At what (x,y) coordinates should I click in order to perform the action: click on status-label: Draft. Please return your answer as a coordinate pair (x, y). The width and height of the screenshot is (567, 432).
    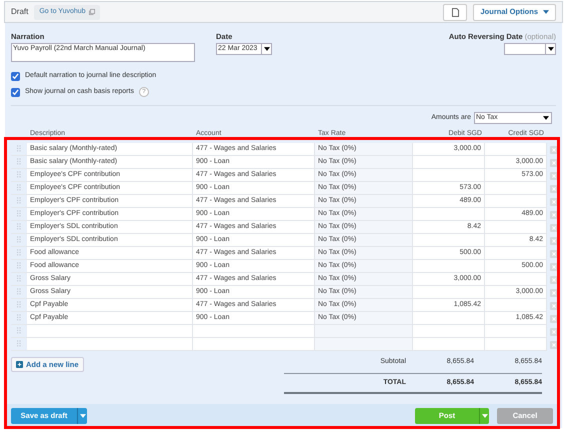
    Looking at the image, I should click on (19, 12).